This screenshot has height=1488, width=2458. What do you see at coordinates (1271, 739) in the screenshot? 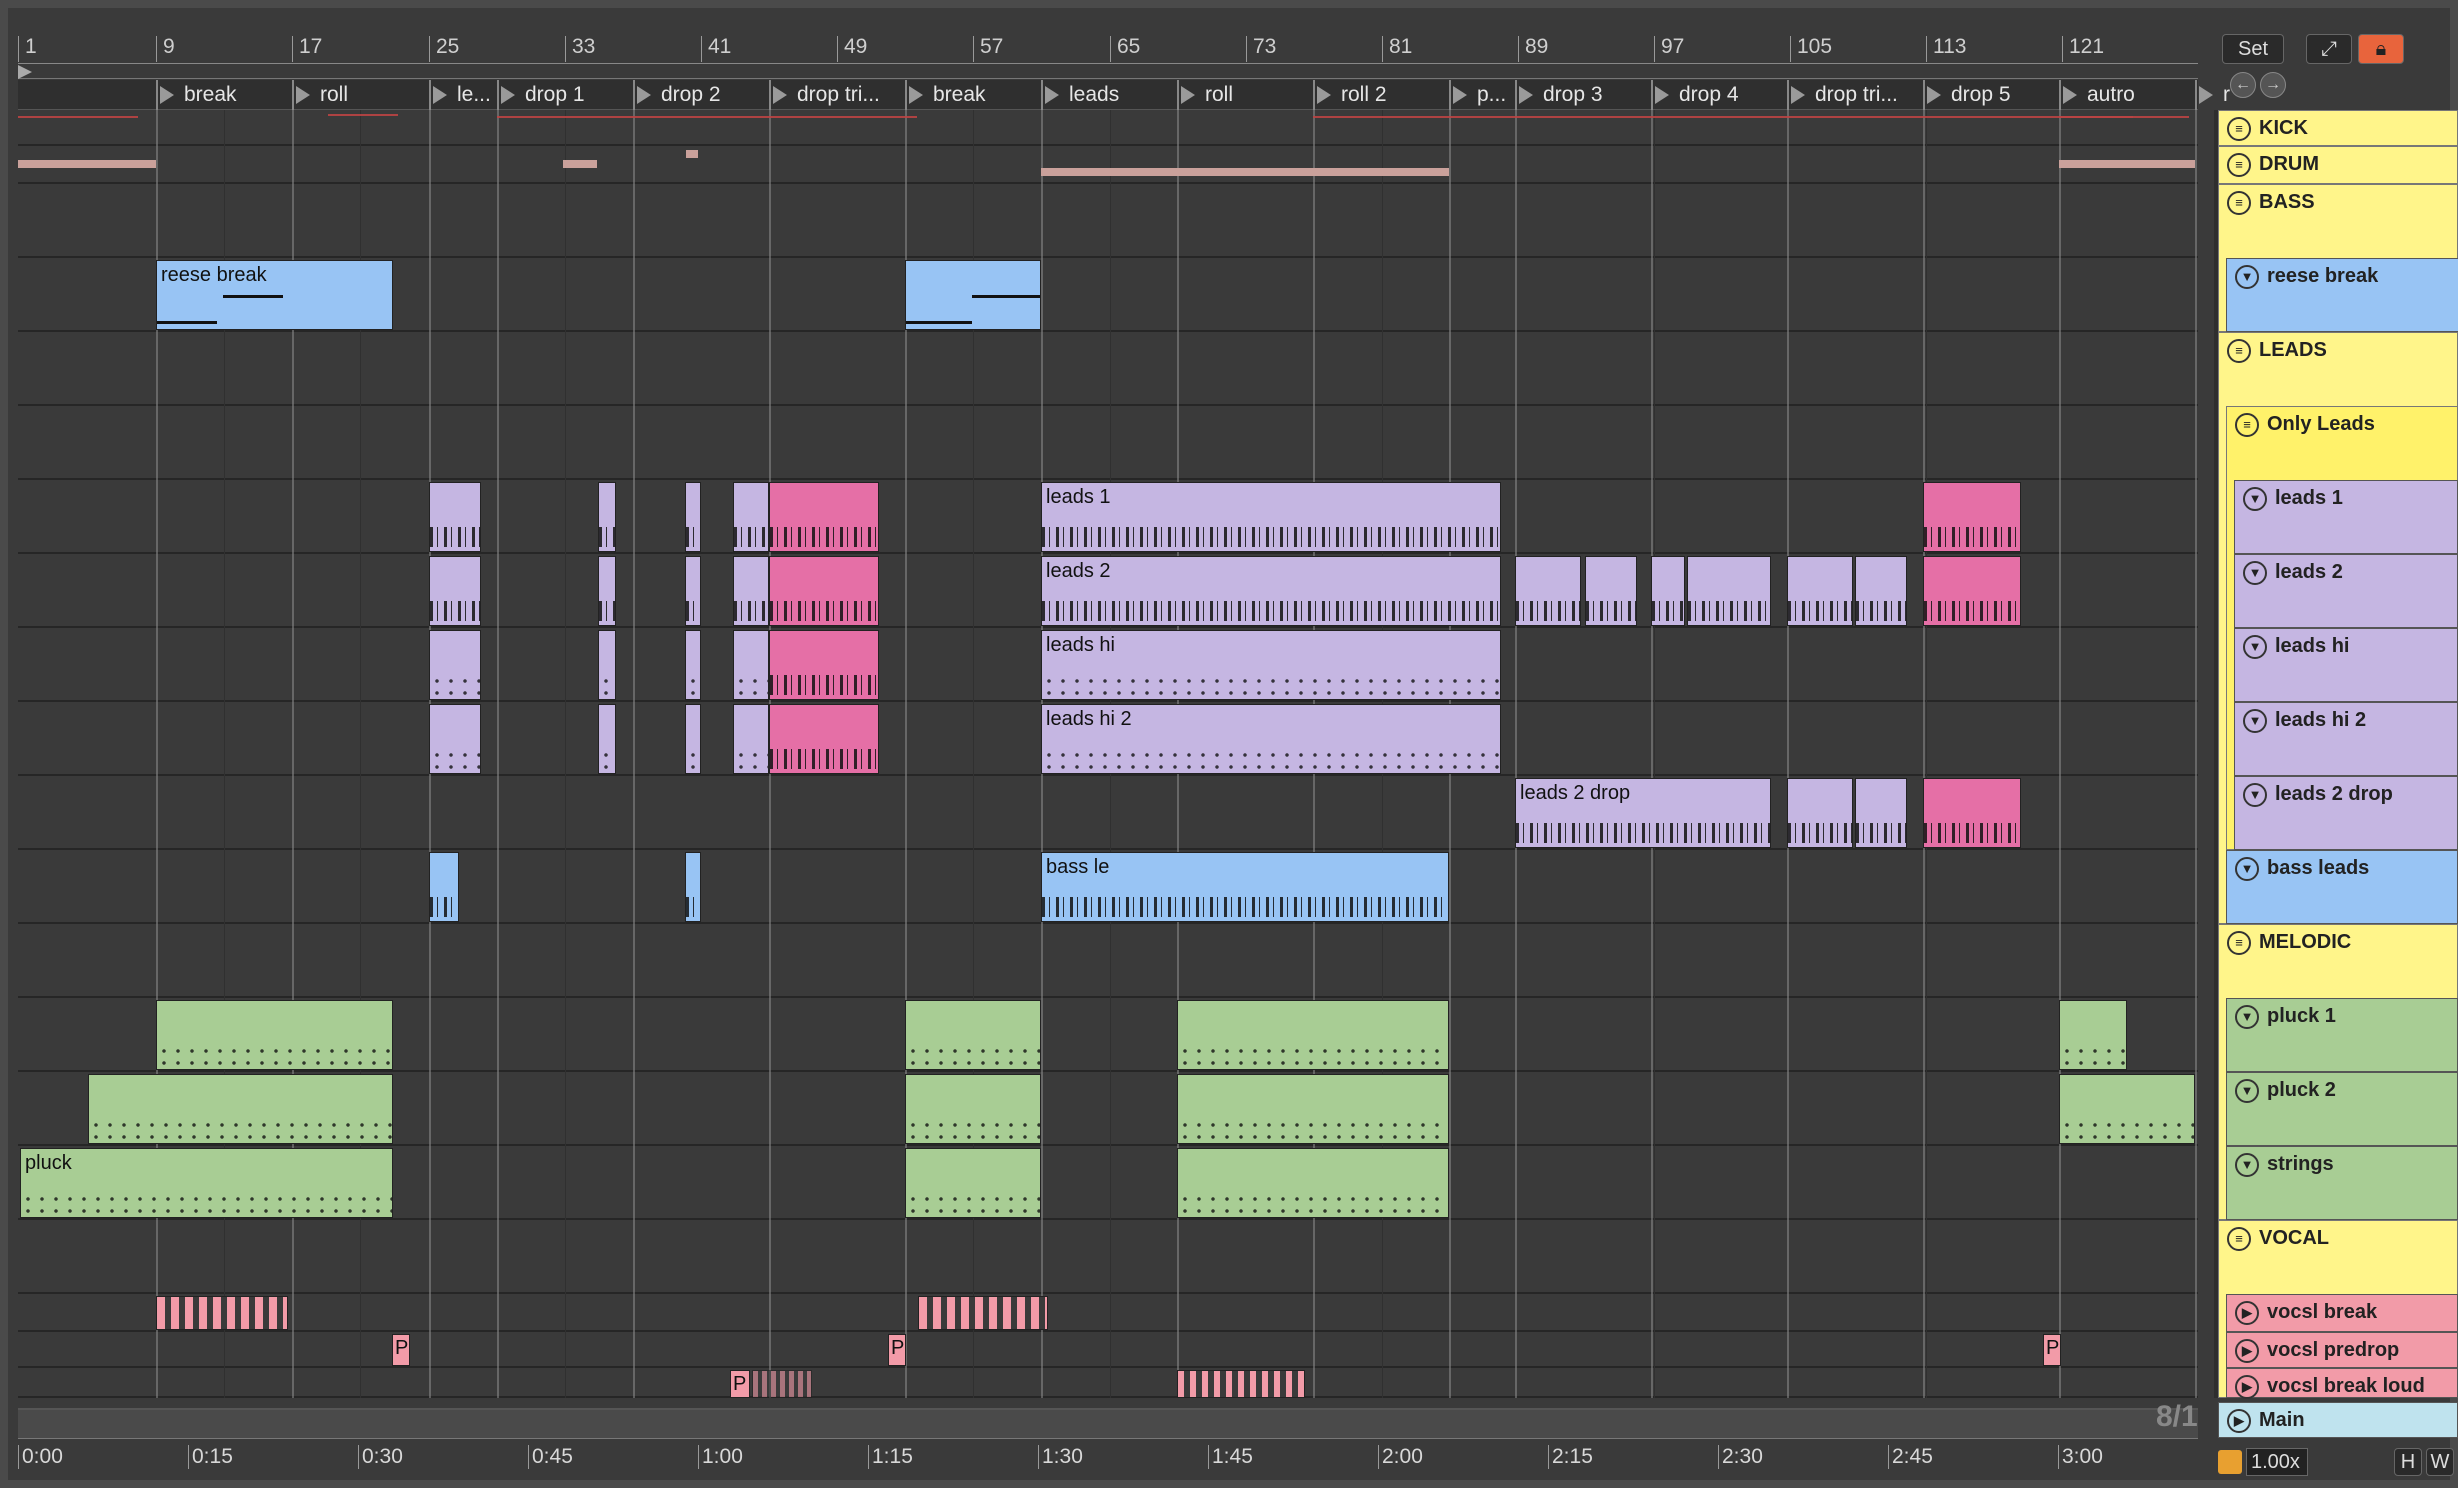
I see `clip-leadshi2-main: leads hi 2` at bounding box center [1271, 739].